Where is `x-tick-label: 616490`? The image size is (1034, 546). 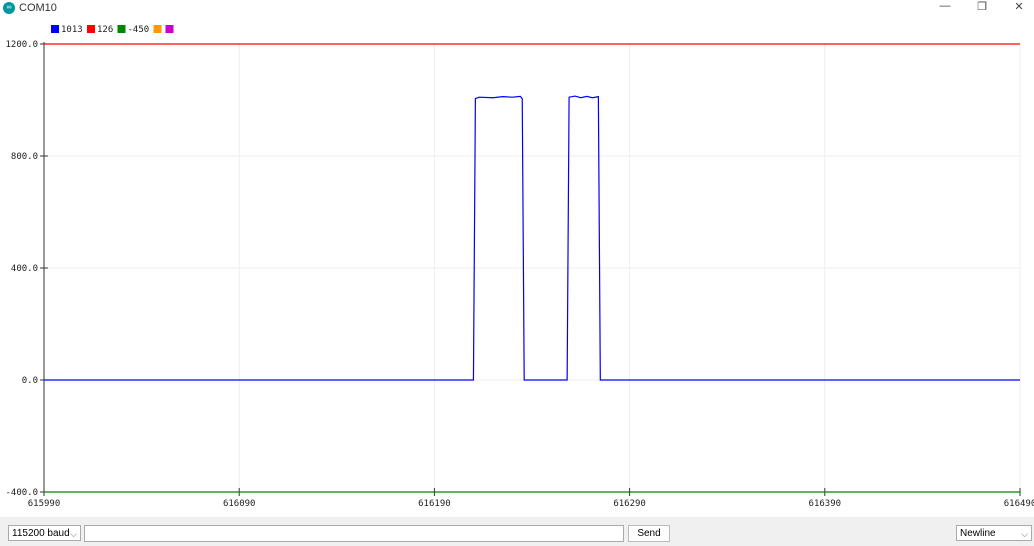 x-tick-label: 616490 is located at coordinates (1019, 504).